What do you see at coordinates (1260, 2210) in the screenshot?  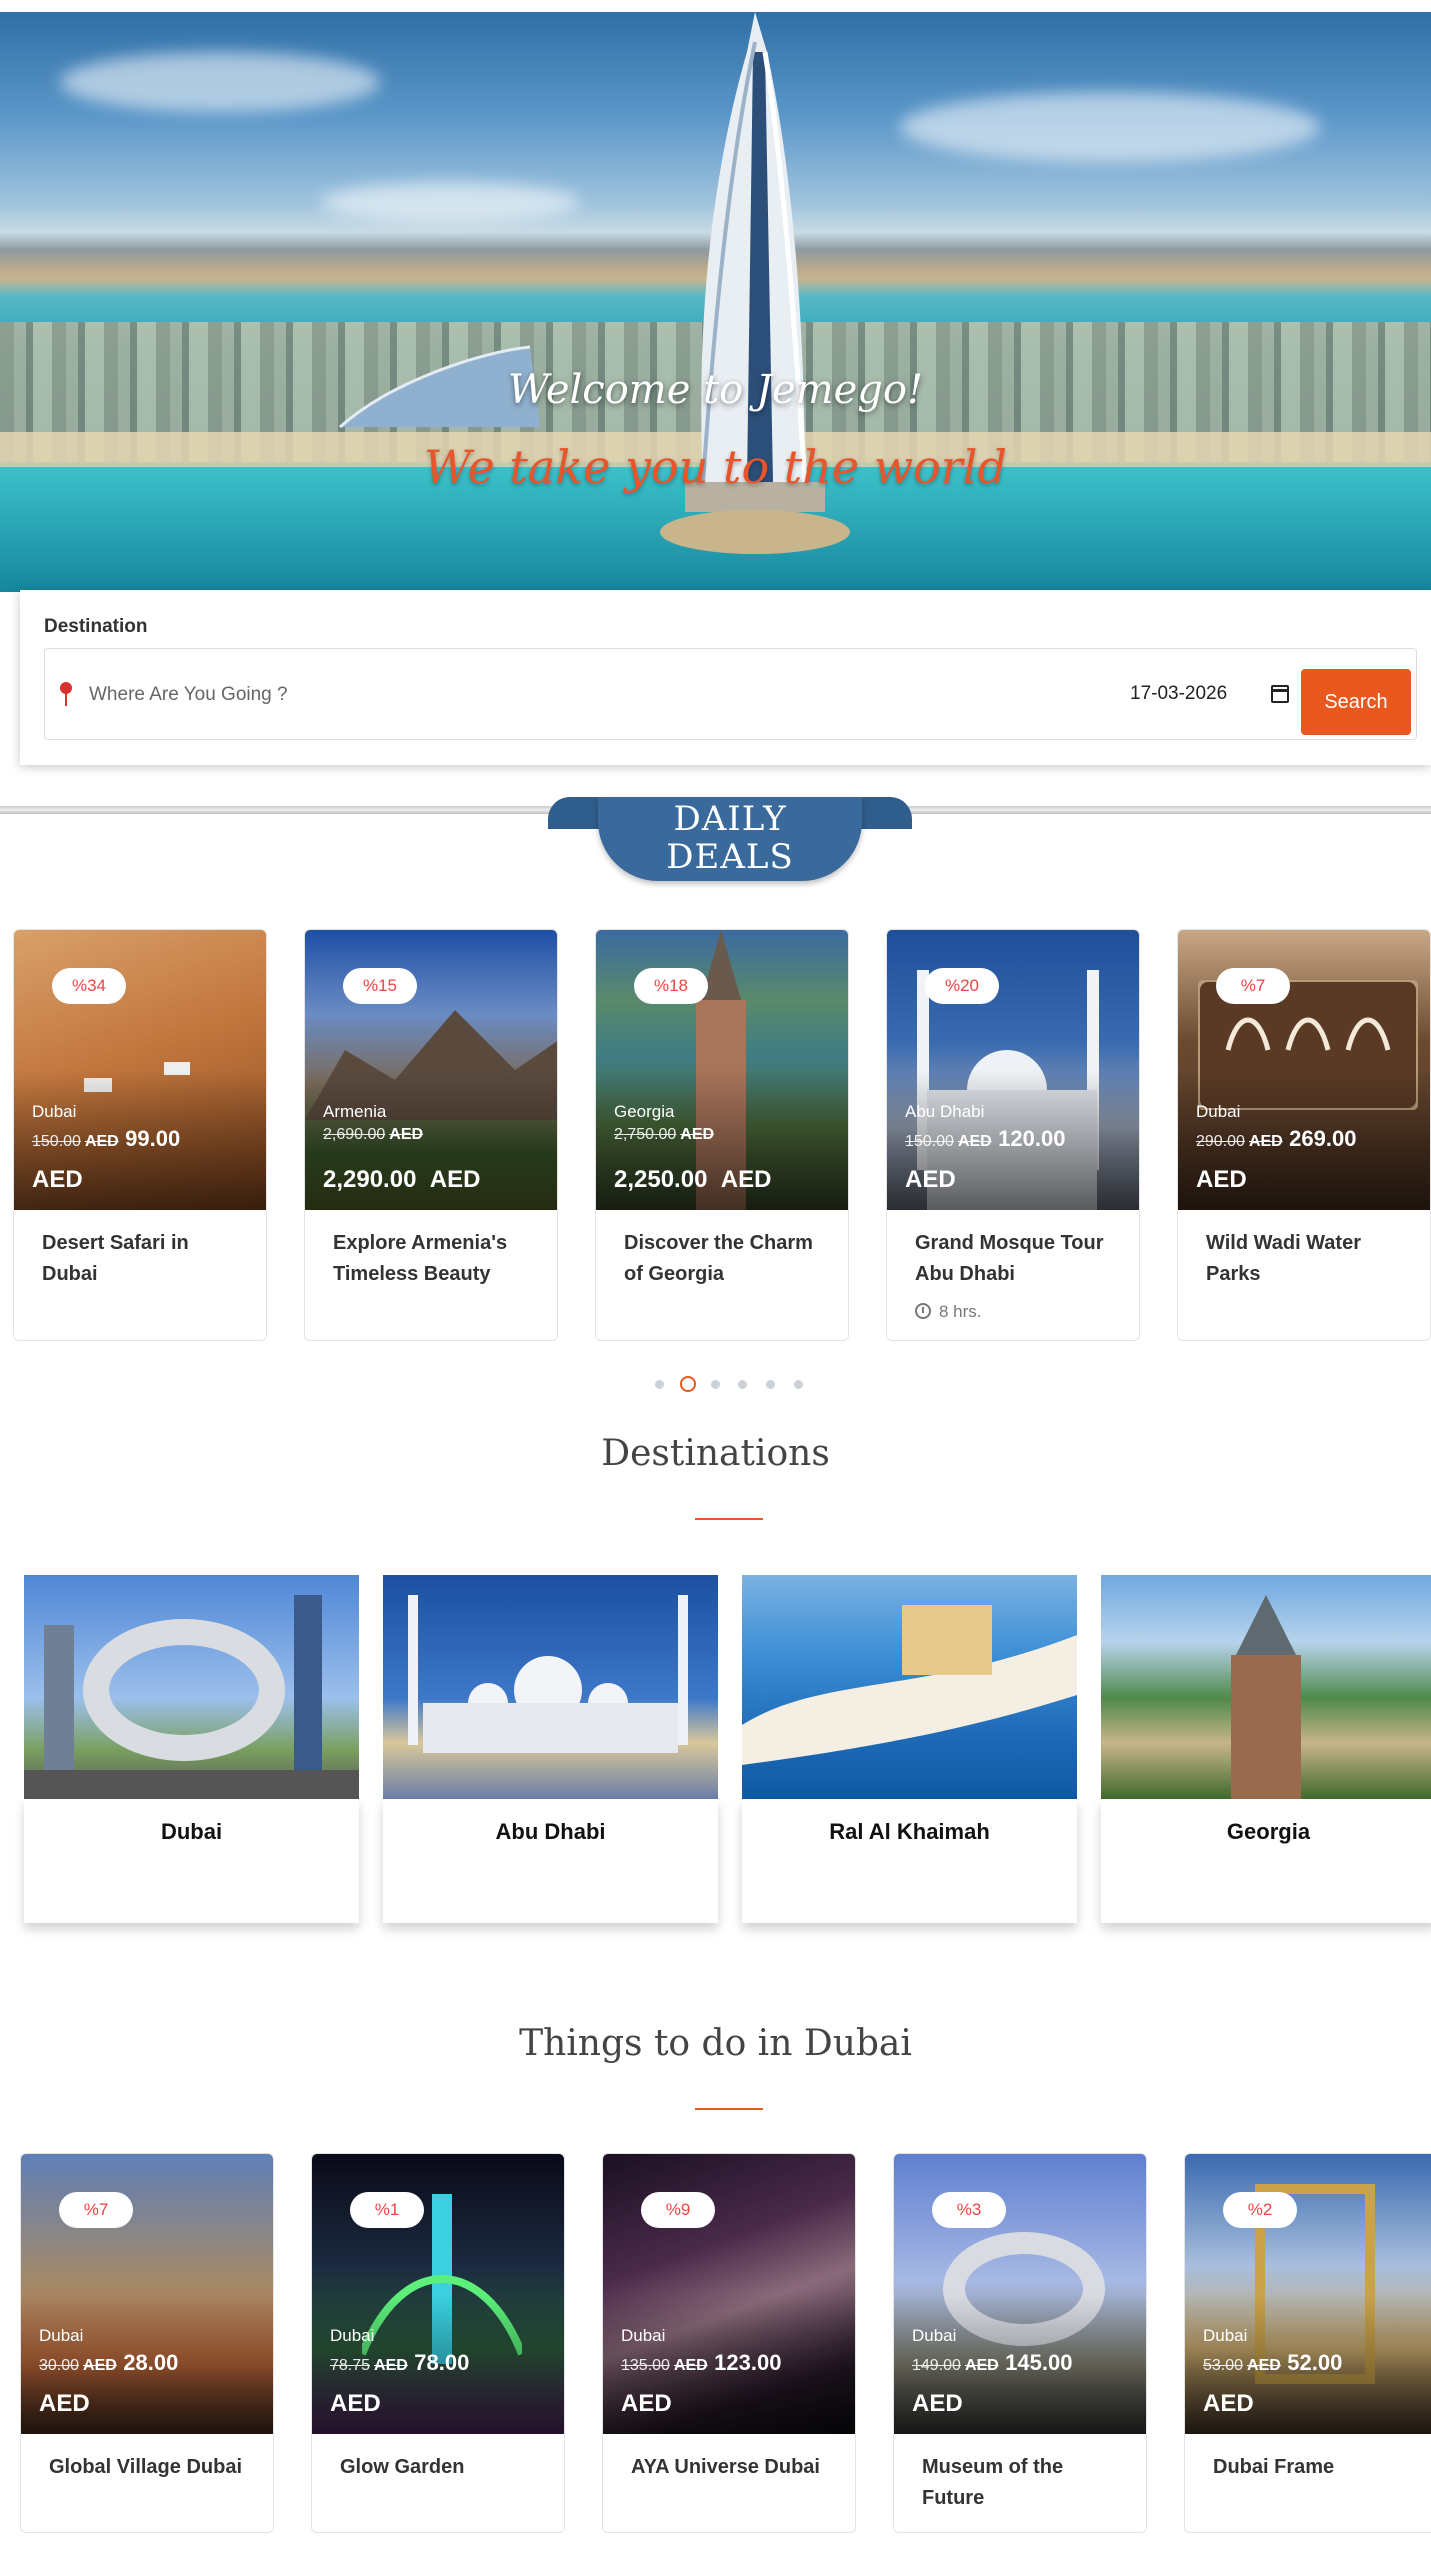 I see `discount-badge: %2` at bounding box center [1260, 2210].